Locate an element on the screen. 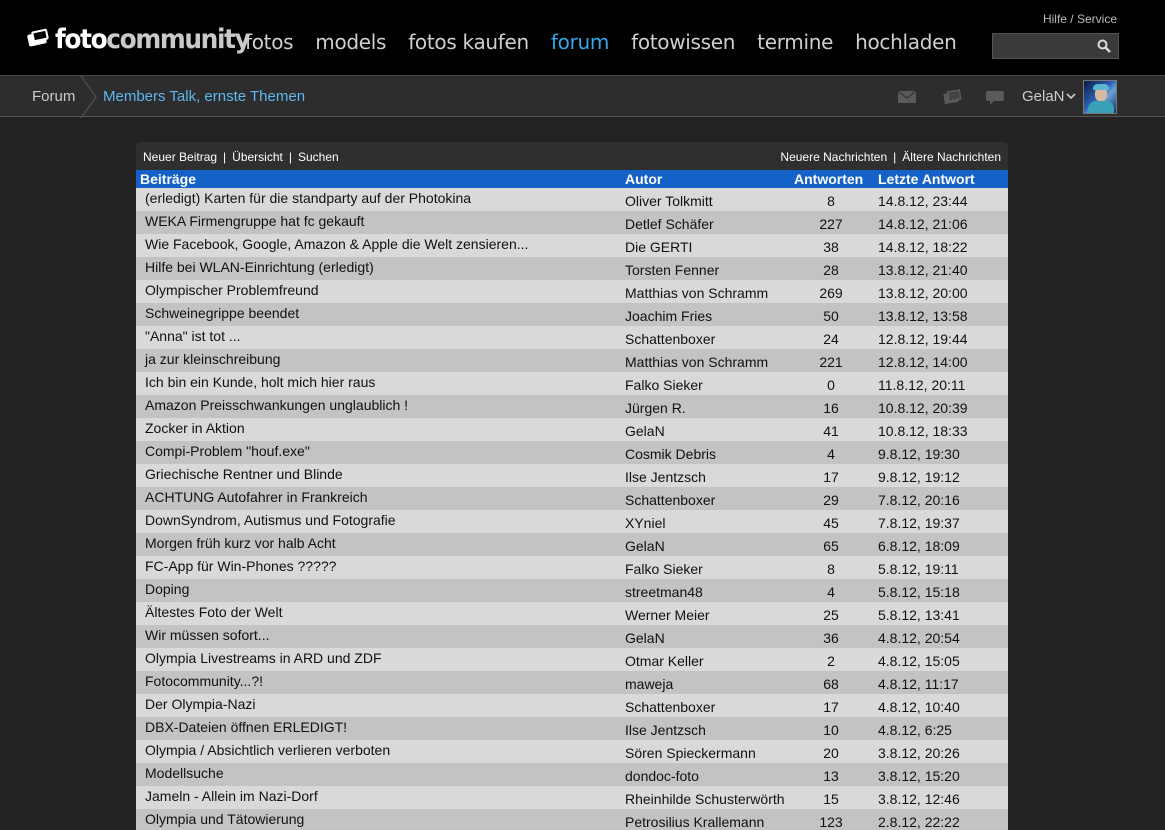 The image size is (1165, 830). topic-last-reply: 5.8.12, 19:11 is located at coordinates (918, 569).